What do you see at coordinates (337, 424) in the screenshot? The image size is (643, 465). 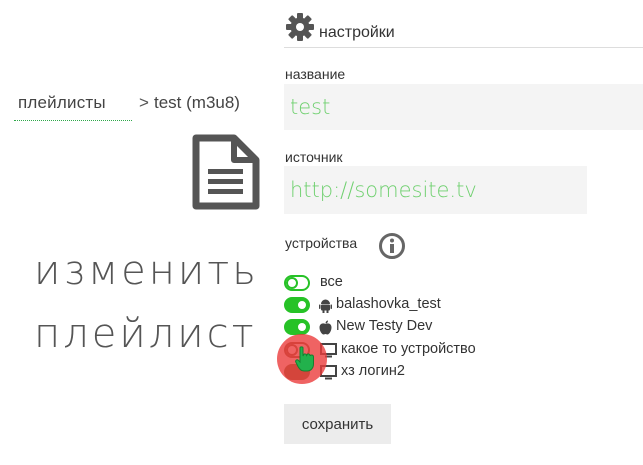 I see `save-button: сохранить` at bounding box center [337, 424].